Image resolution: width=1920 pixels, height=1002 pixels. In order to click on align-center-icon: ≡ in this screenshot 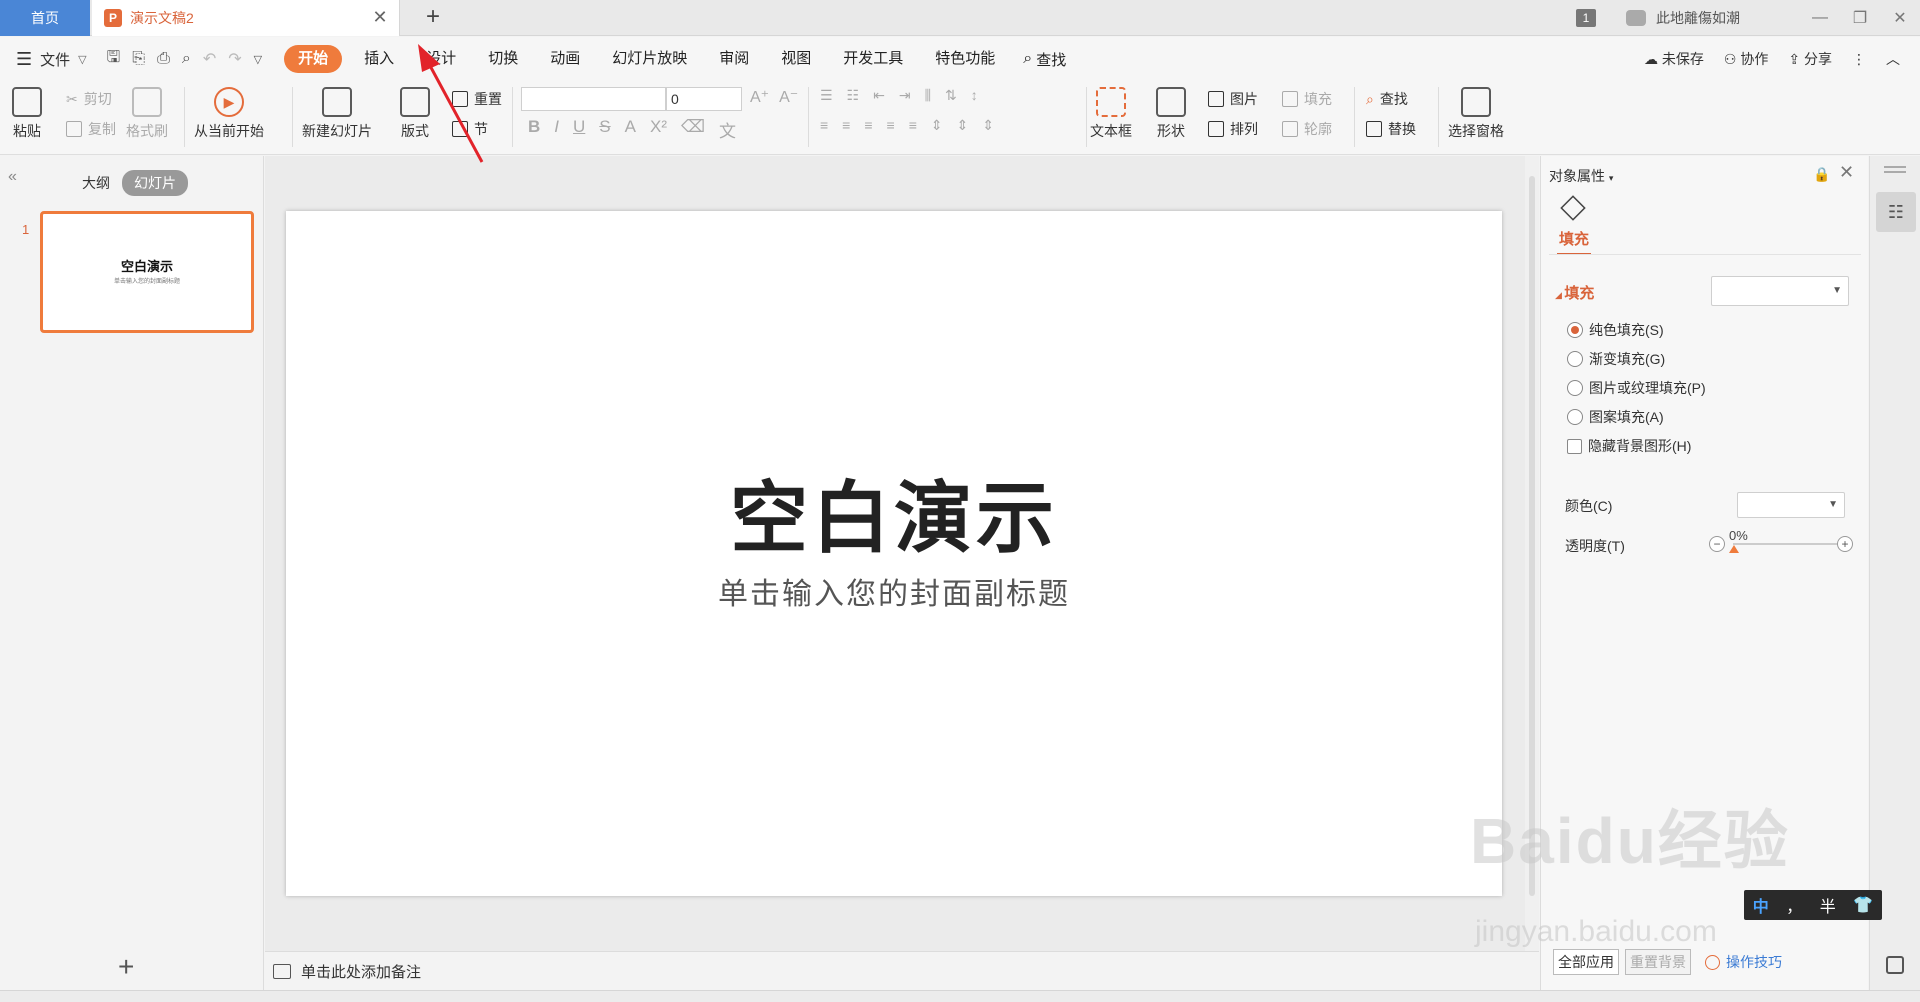, I will do `click(846, 125)`.